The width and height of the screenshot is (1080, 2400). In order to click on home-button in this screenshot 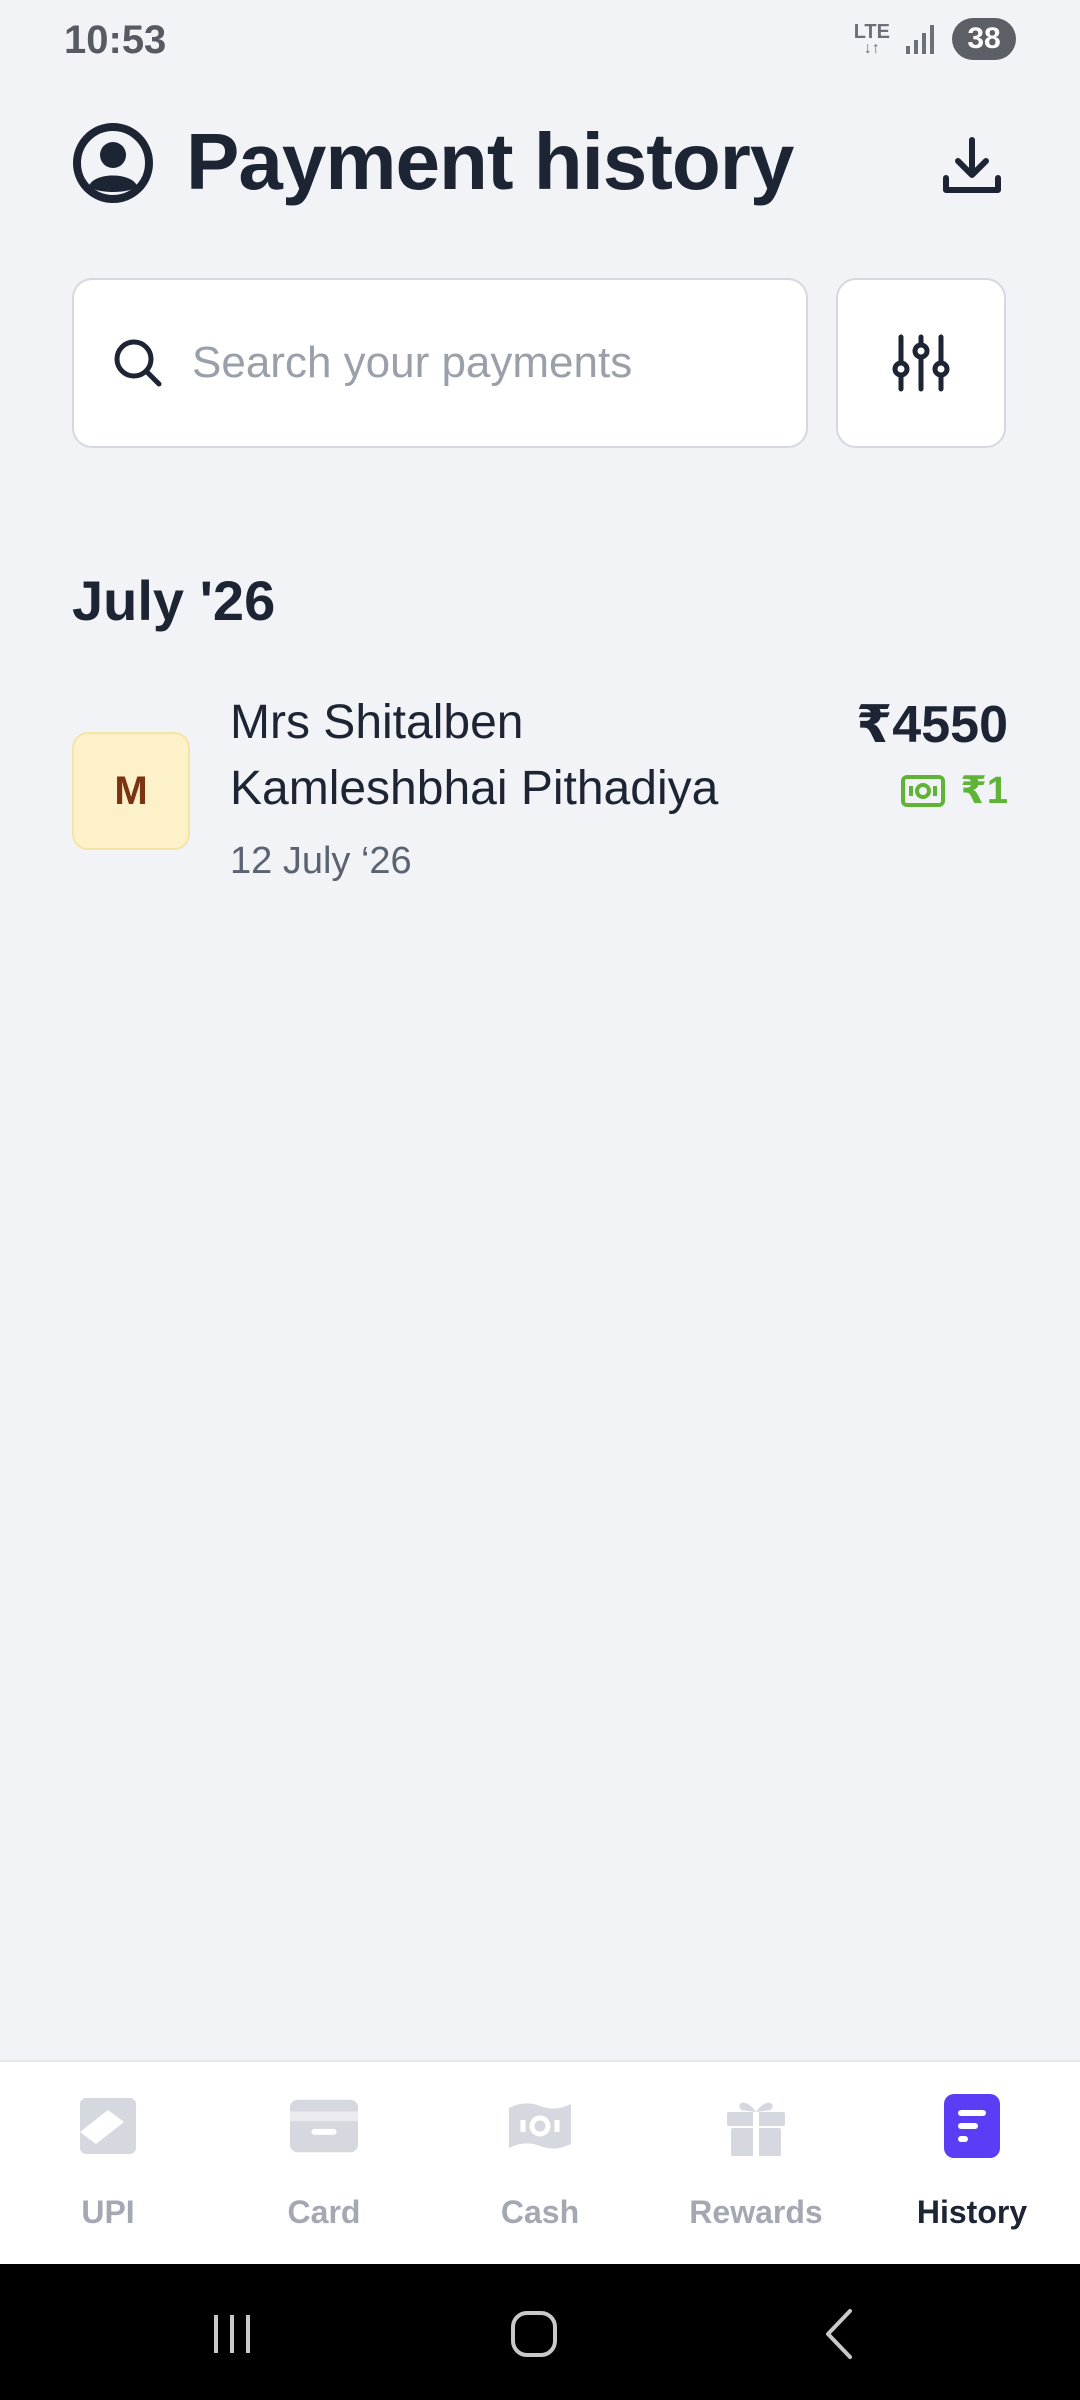, I will do `click(534, 2334)`.